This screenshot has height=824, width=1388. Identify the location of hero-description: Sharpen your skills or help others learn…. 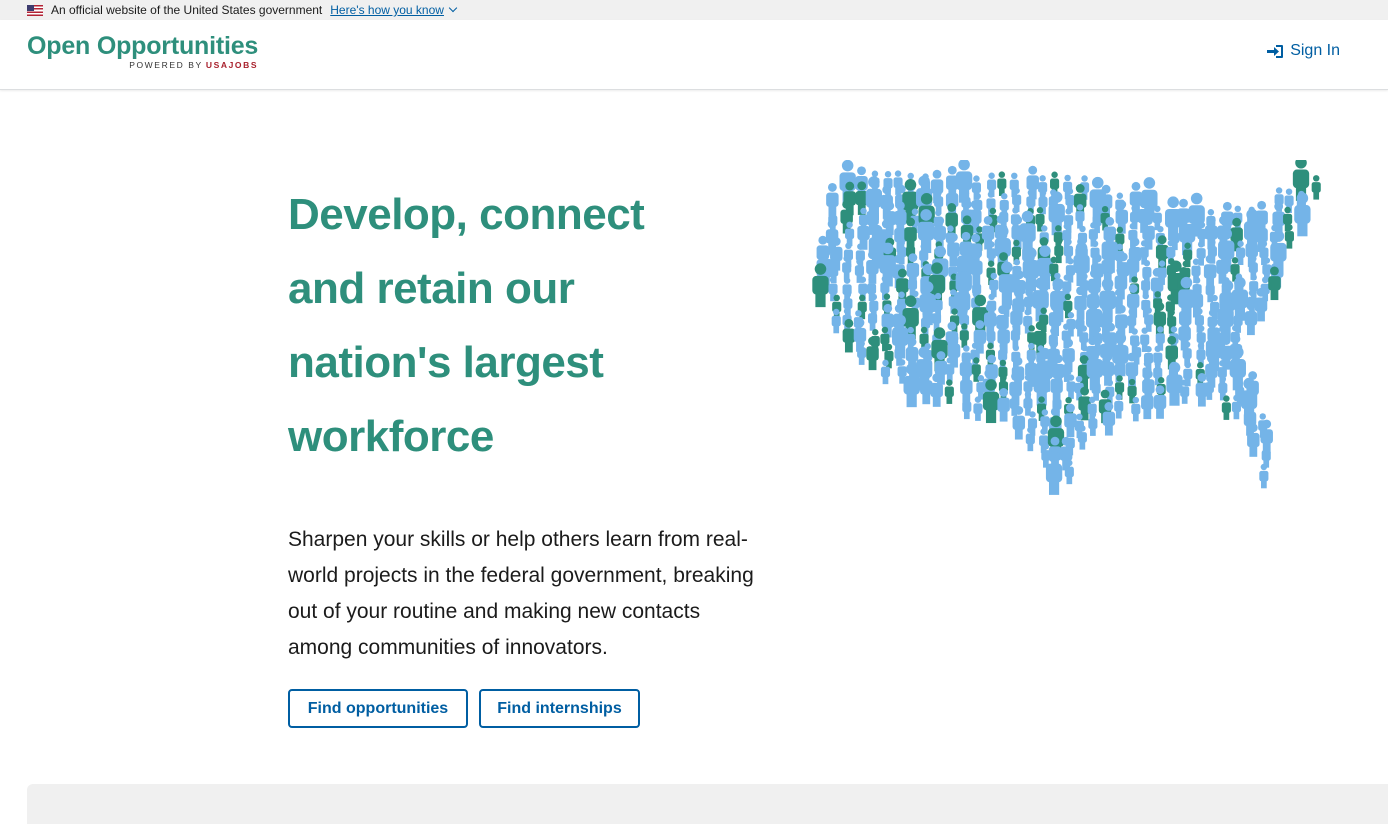
(521, 593).